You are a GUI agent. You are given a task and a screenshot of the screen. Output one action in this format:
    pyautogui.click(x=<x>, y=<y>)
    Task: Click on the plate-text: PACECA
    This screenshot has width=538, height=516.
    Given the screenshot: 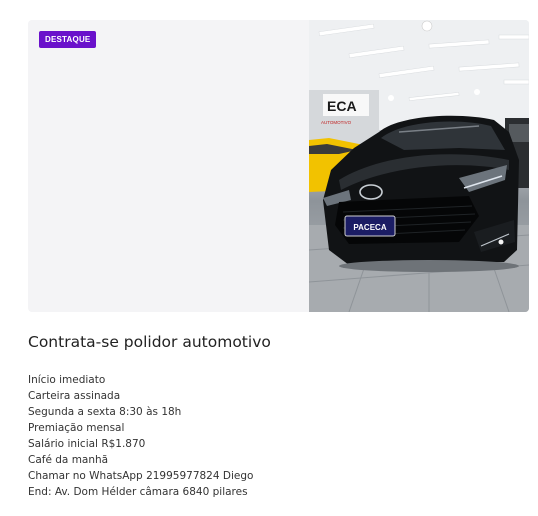 What is the action you would take?
    pyautogui.click(x=369, y=227)
    